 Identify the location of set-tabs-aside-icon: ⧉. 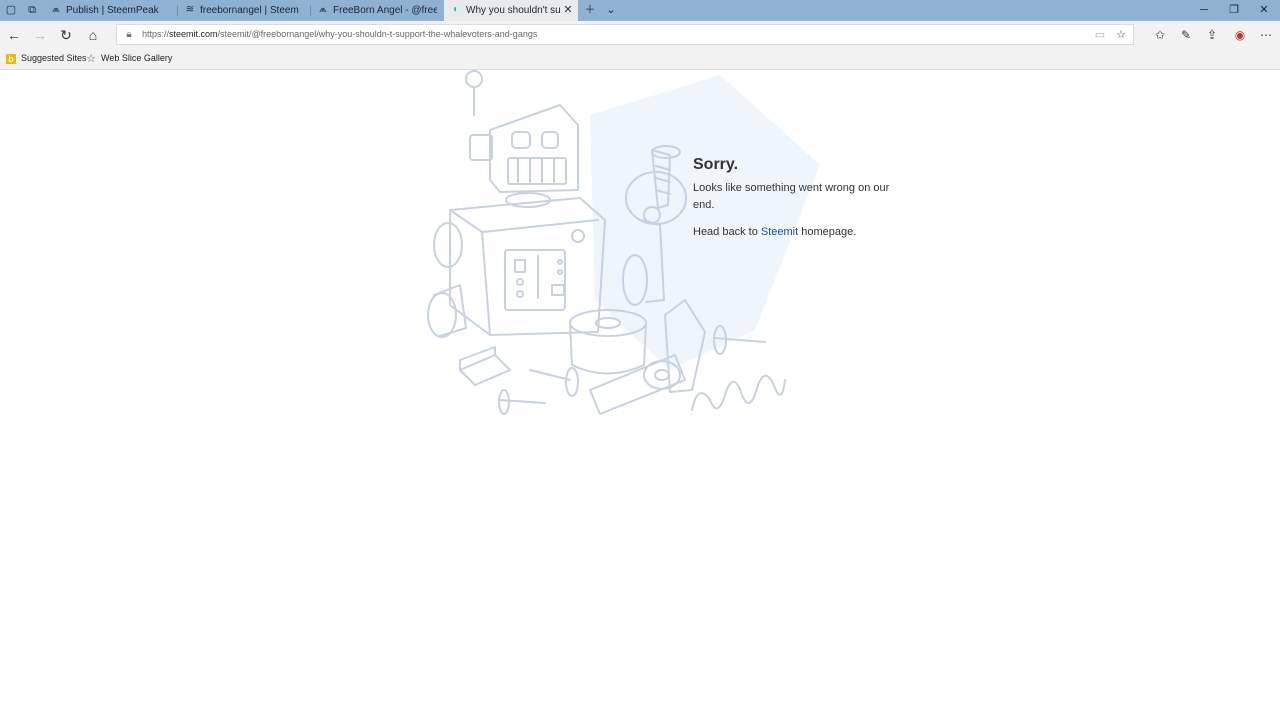
(32, 10).